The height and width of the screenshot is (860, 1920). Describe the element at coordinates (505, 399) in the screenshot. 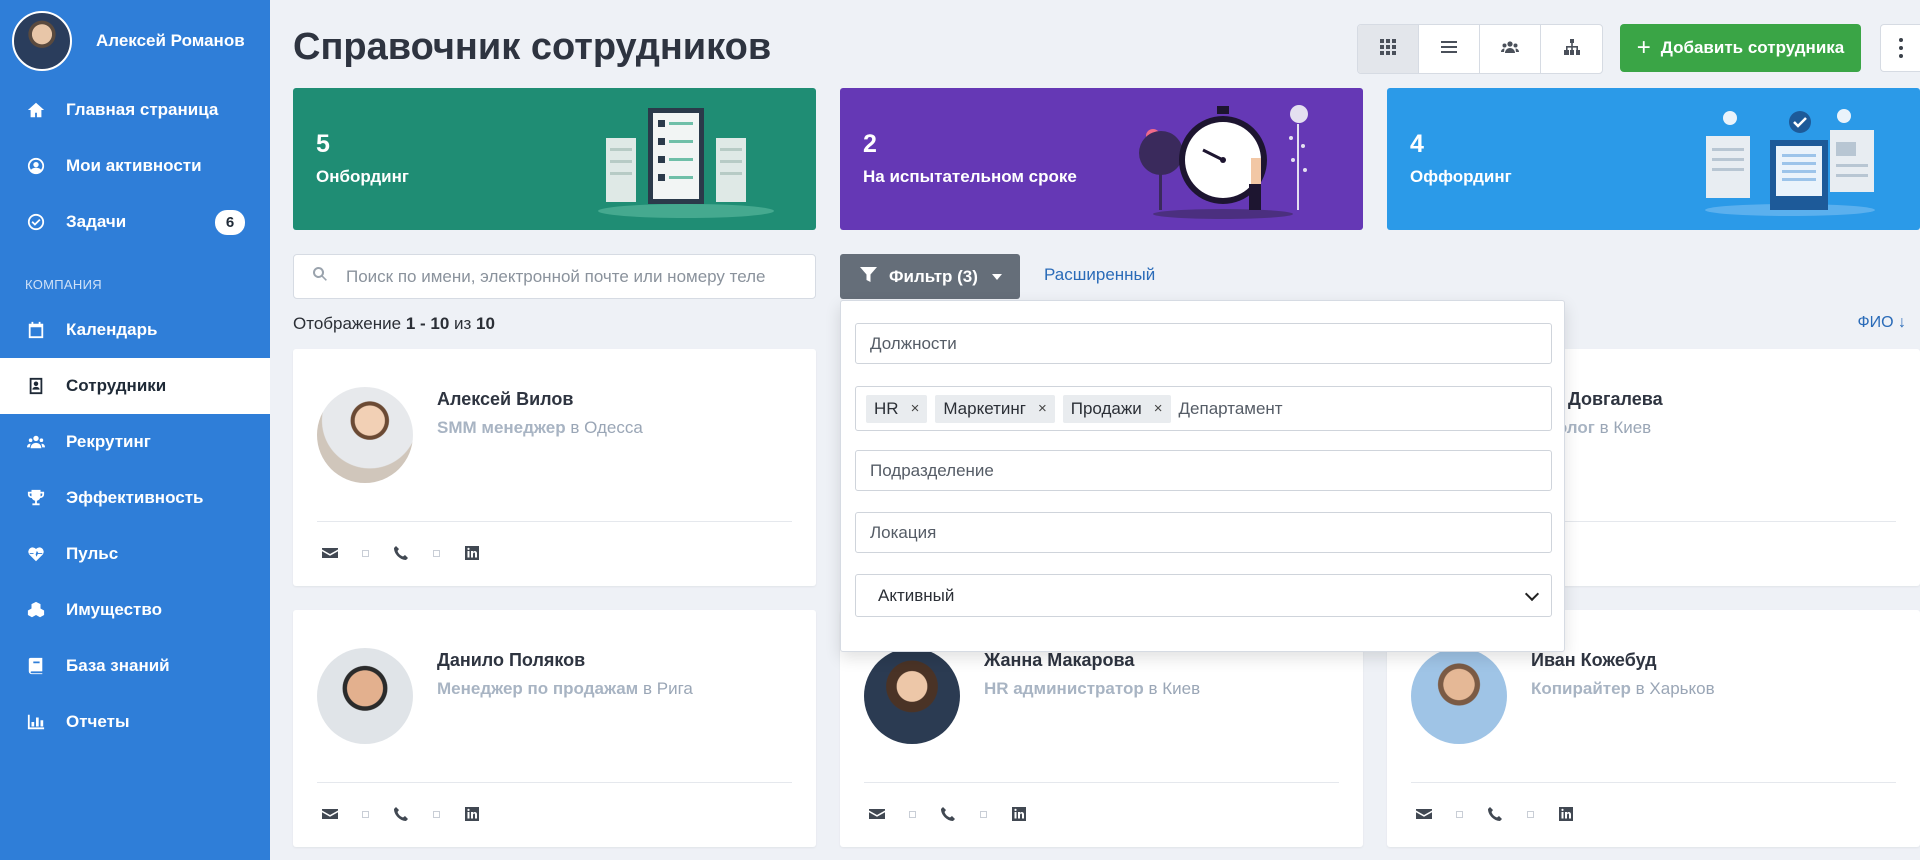

I see `employee-name: Алексей Вилов` at that location.